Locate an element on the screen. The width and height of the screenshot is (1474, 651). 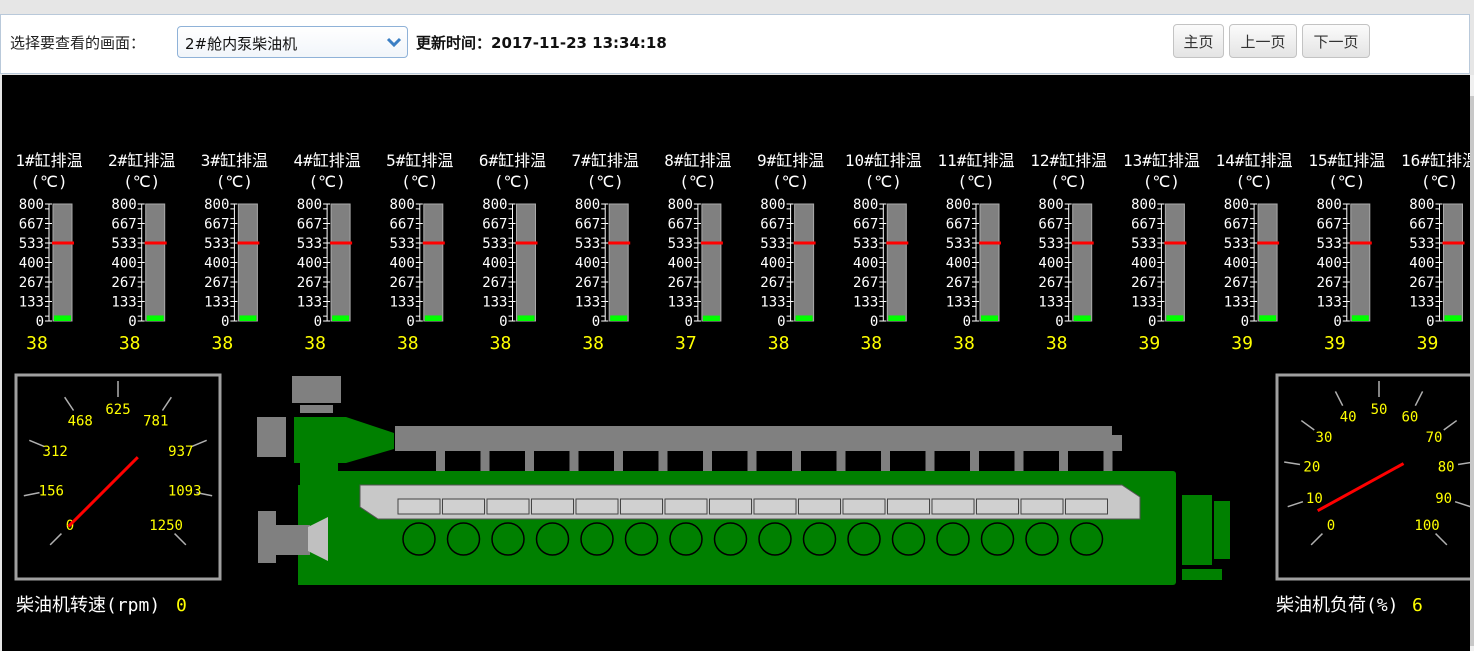
exhaust-temp-gauge: 13#缸排温 (℃) 800 667 533 400 267 133 0 39 is located at coordinates (1161, 252).